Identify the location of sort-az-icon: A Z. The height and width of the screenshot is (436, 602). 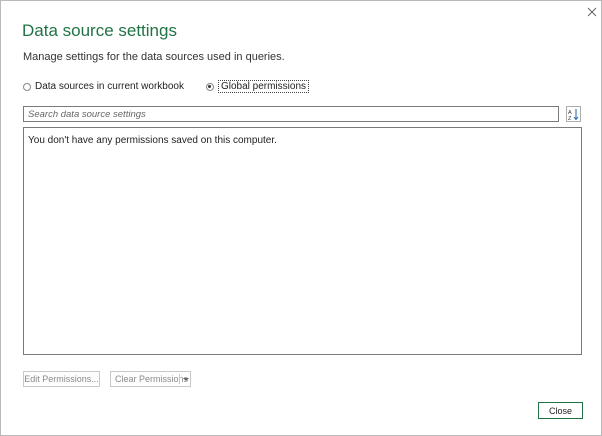
(573, 114).